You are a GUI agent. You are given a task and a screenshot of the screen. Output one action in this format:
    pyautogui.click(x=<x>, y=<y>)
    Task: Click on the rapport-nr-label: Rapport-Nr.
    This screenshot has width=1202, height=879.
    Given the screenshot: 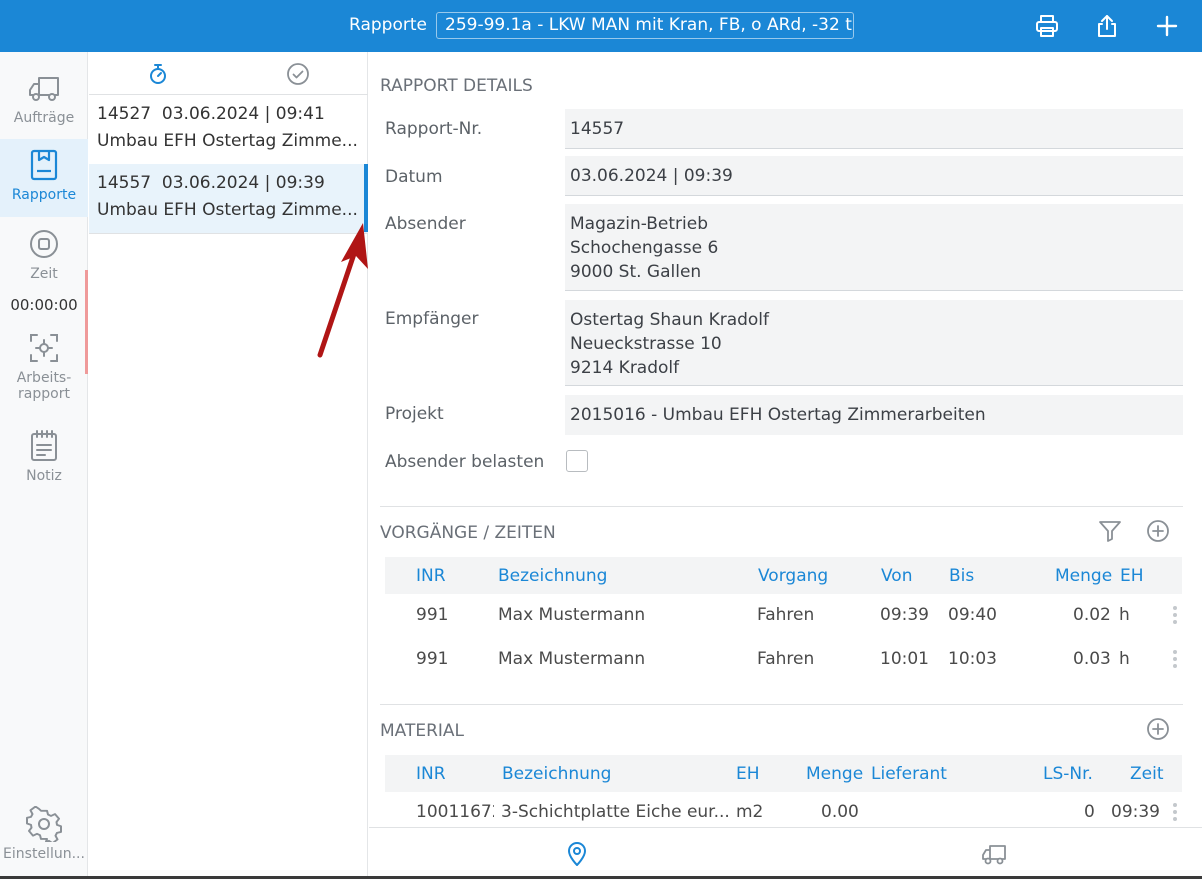 What is the action you would take?
    pyautogui.click(x=434, y=129)
    